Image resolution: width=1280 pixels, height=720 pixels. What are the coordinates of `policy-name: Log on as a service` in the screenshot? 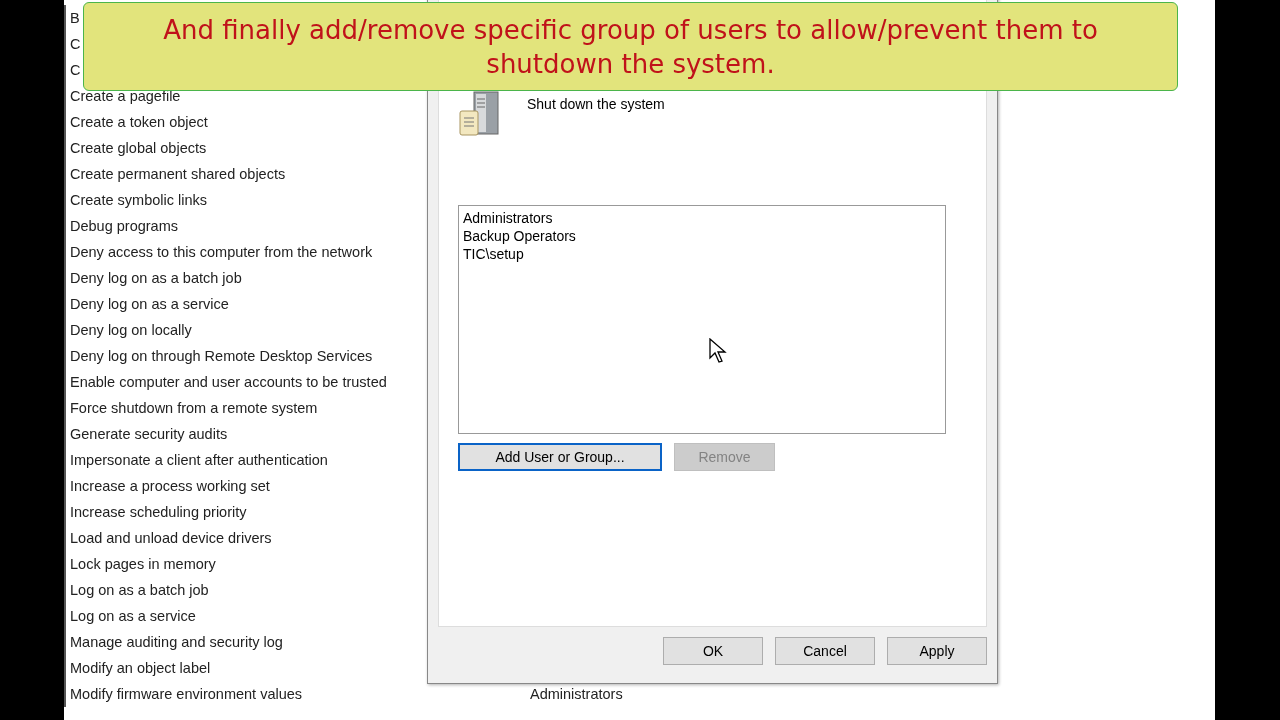 It's located at (133, 616).